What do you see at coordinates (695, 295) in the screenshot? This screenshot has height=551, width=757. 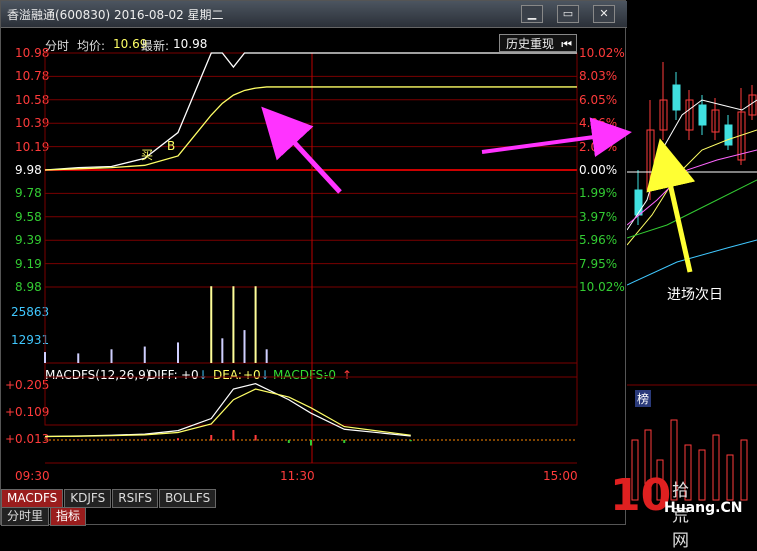 I see `entry-next-day-label: 进场次日` at bounding box center [695, 295].